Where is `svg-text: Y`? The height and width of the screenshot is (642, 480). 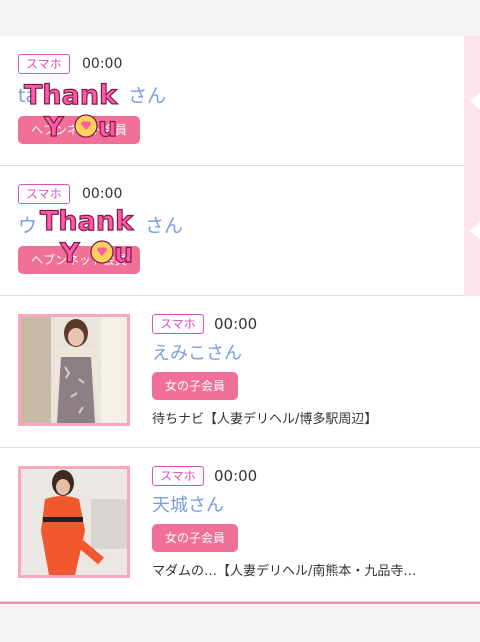 svg-text: Y is located at coordinates (69, 253).